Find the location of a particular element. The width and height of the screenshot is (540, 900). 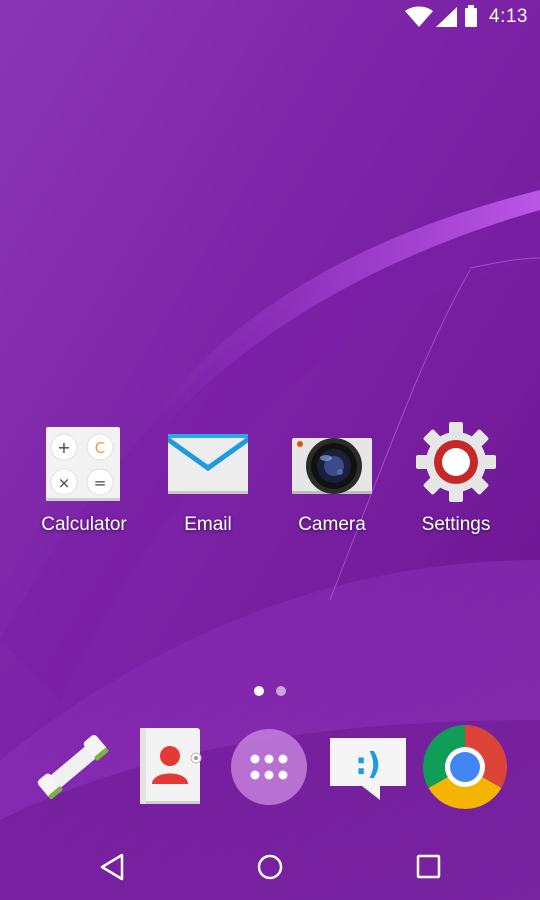

app-label-email: Email is located at coordinates (208, 524).